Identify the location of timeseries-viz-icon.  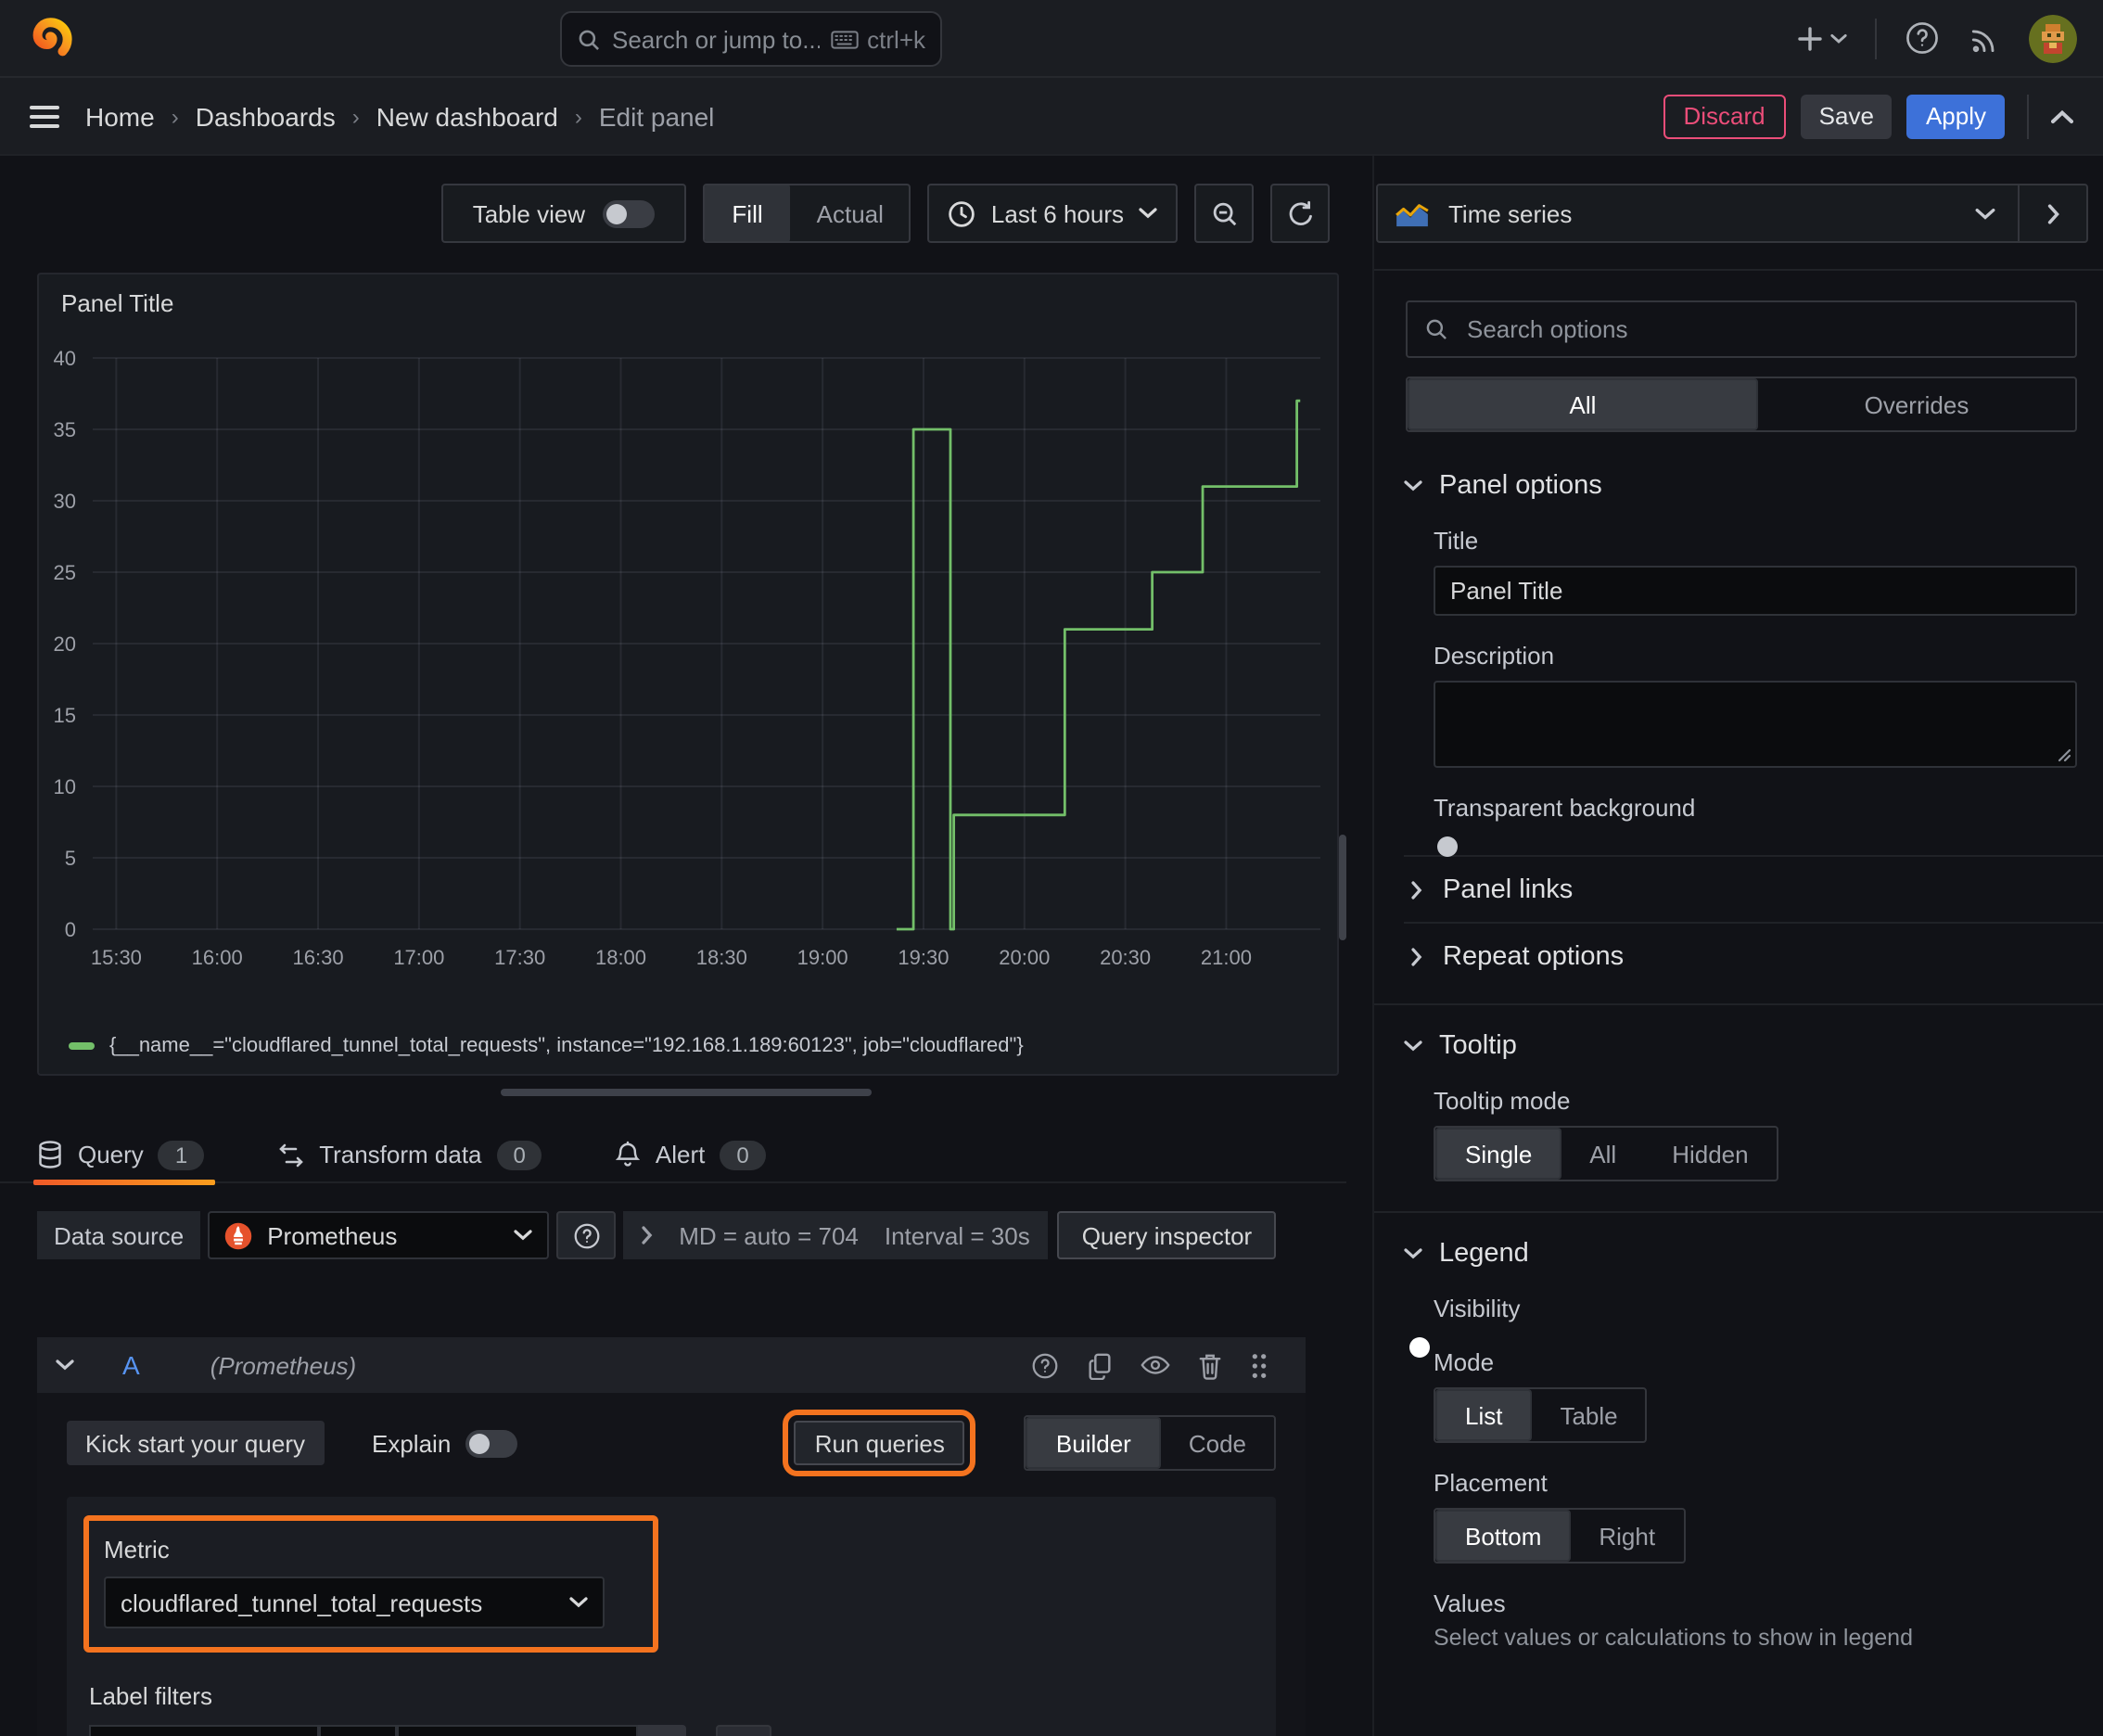
(1412, 213).